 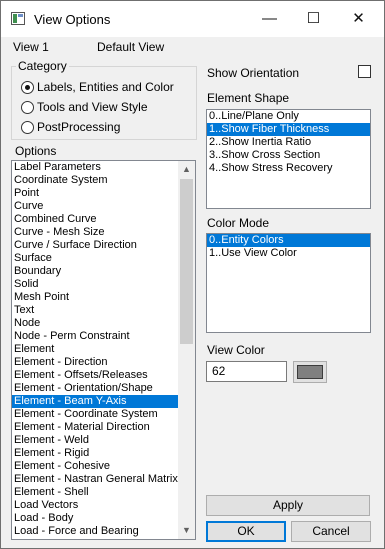 I want to click on options-scrollbar: ▲ ▼, so click(x=186, y=350).